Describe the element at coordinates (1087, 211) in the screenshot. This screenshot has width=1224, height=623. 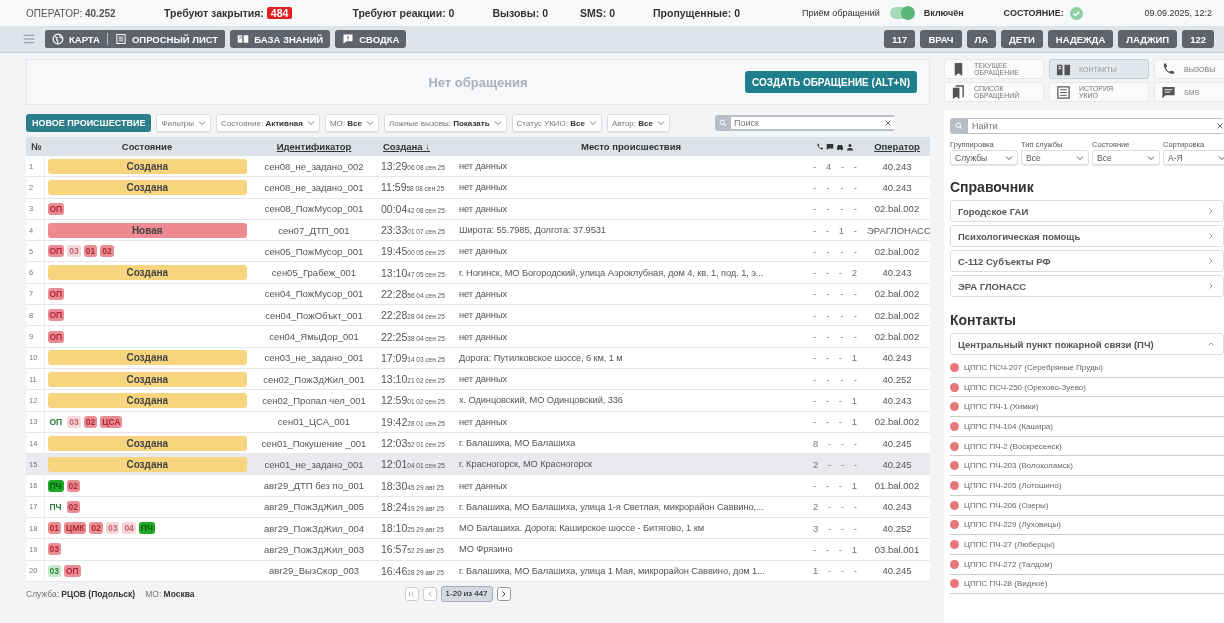
I see `directory-item: Городское ГАИ` at that location.